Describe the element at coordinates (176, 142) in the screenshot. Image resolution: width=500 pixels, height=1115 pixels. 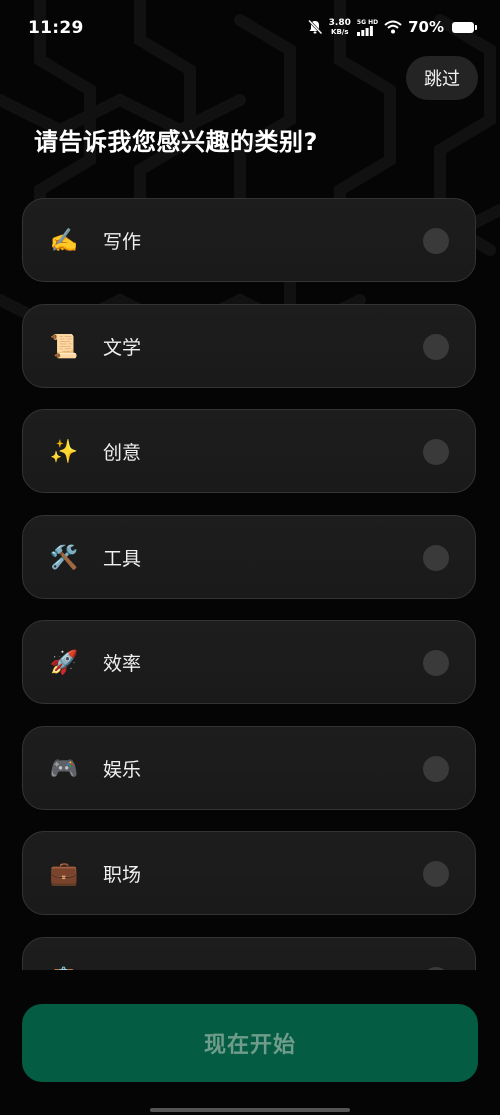
I see `page-title: 请告诉我您感兴趣的类别?` at that location.